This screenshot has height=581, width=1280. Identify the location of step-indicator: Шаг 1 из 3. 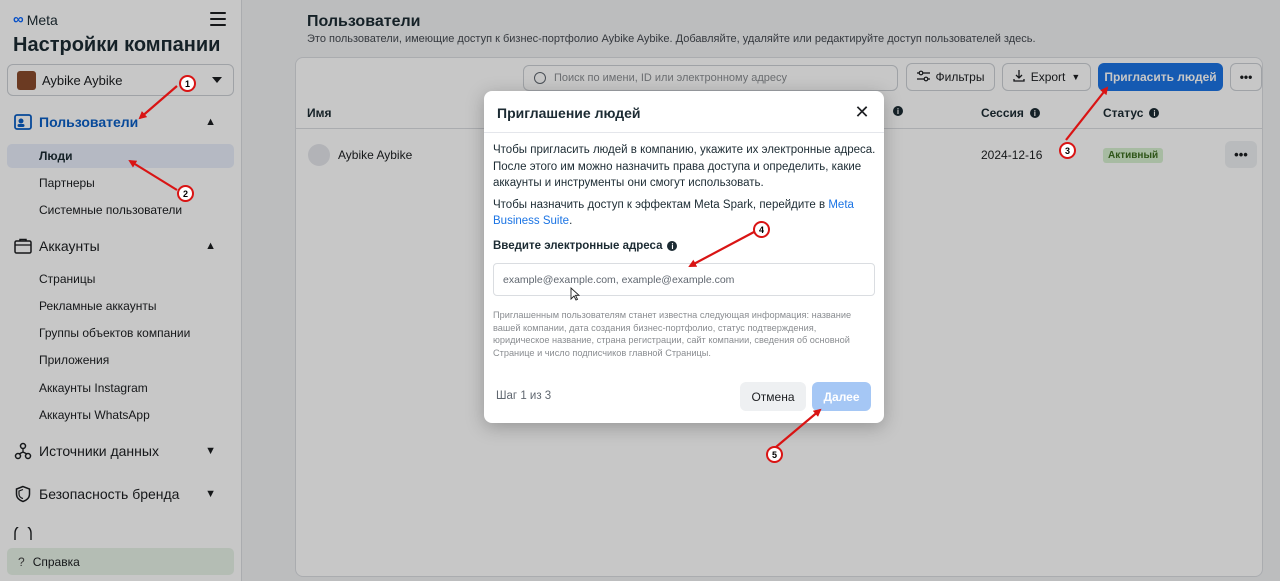
(524, 396).